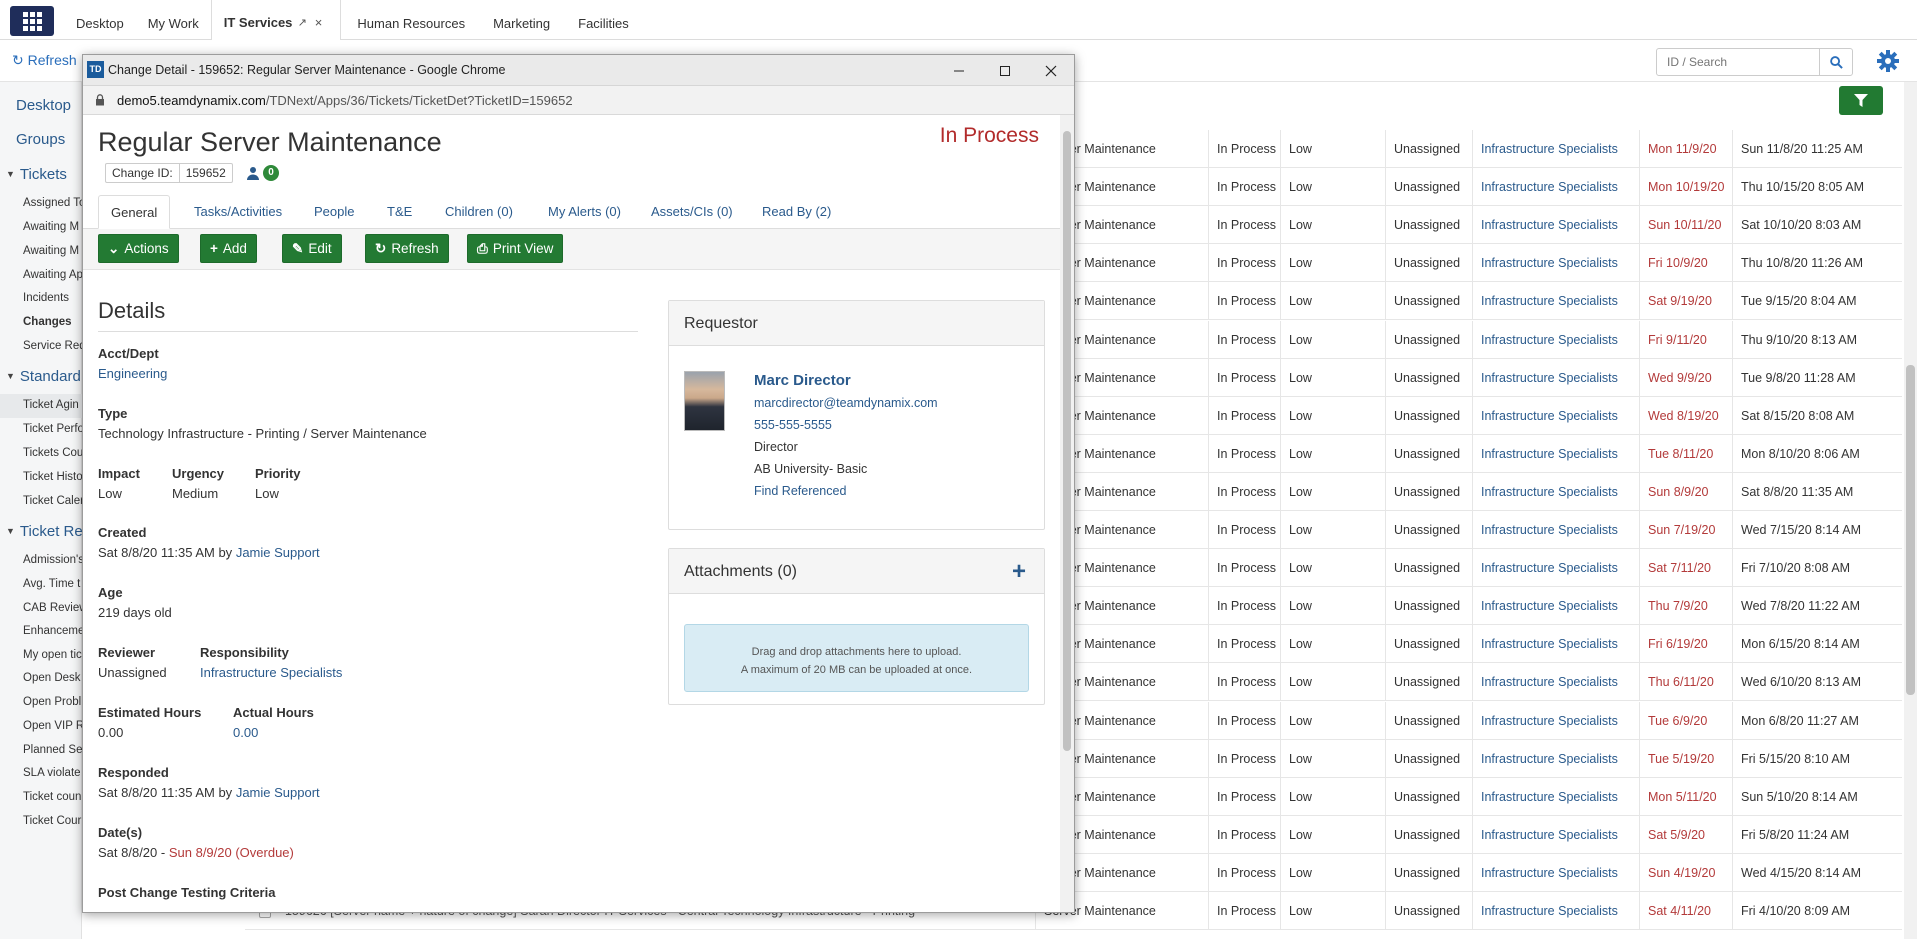 The image size is (1917, 939). I want to click on tab-tasks-activities: Tasks/Activities, so click(238, 212).